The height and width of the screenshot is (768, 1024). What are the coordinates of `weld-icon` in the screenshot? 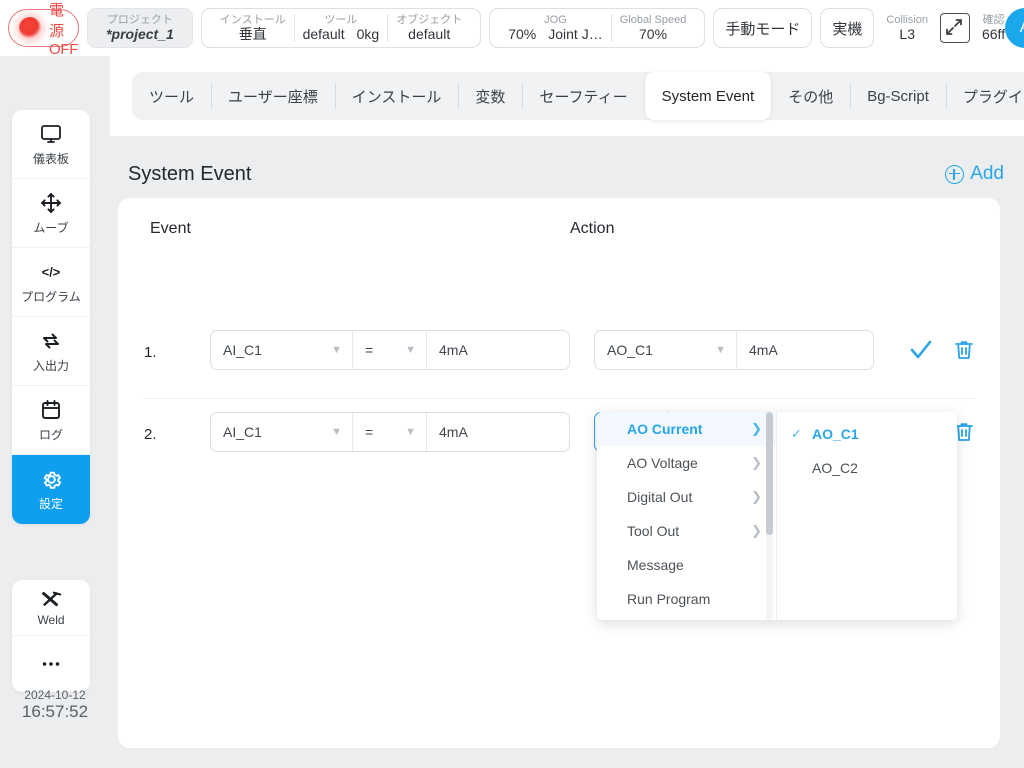 It's located at (51, 600).